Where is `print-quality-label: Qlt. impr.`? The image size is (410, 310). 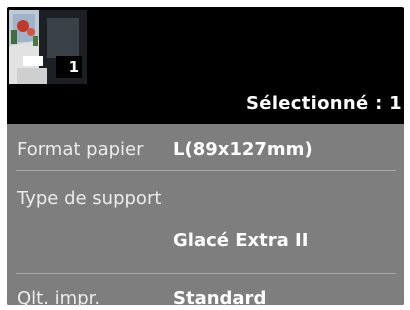
print-quality-label: Qlt. impr. is located at coordinates (59, 296).